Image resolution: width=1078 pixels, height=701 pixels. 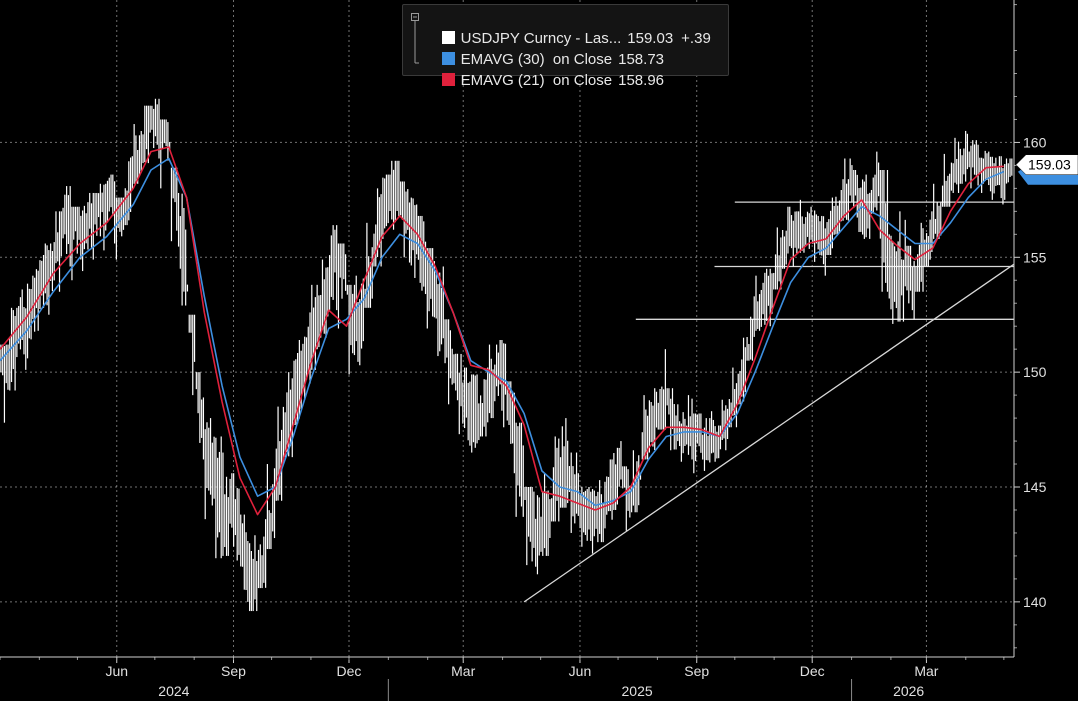 What do you see at coordinates (1035, 142) in the screenshot?
I see `y-tick-label: 160` at bounding box center [1035, 142].